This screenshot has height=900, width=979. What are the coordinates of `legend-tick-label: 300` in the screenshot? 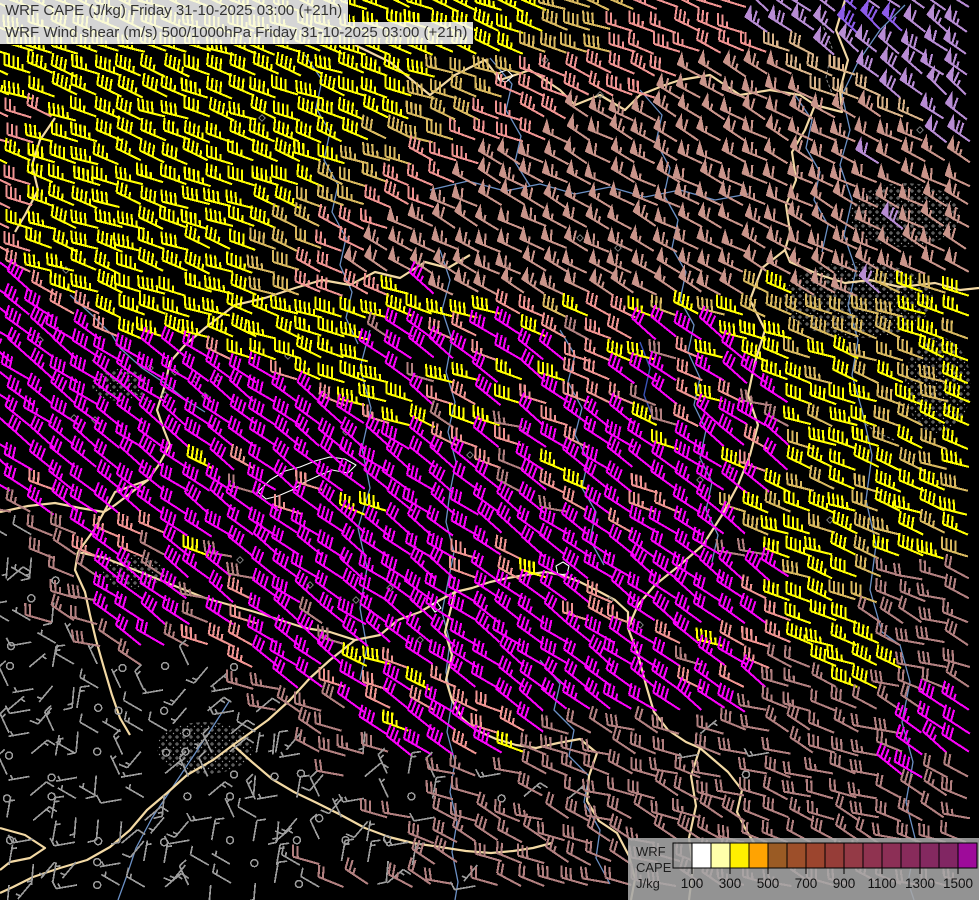 It's located at (730, 883).